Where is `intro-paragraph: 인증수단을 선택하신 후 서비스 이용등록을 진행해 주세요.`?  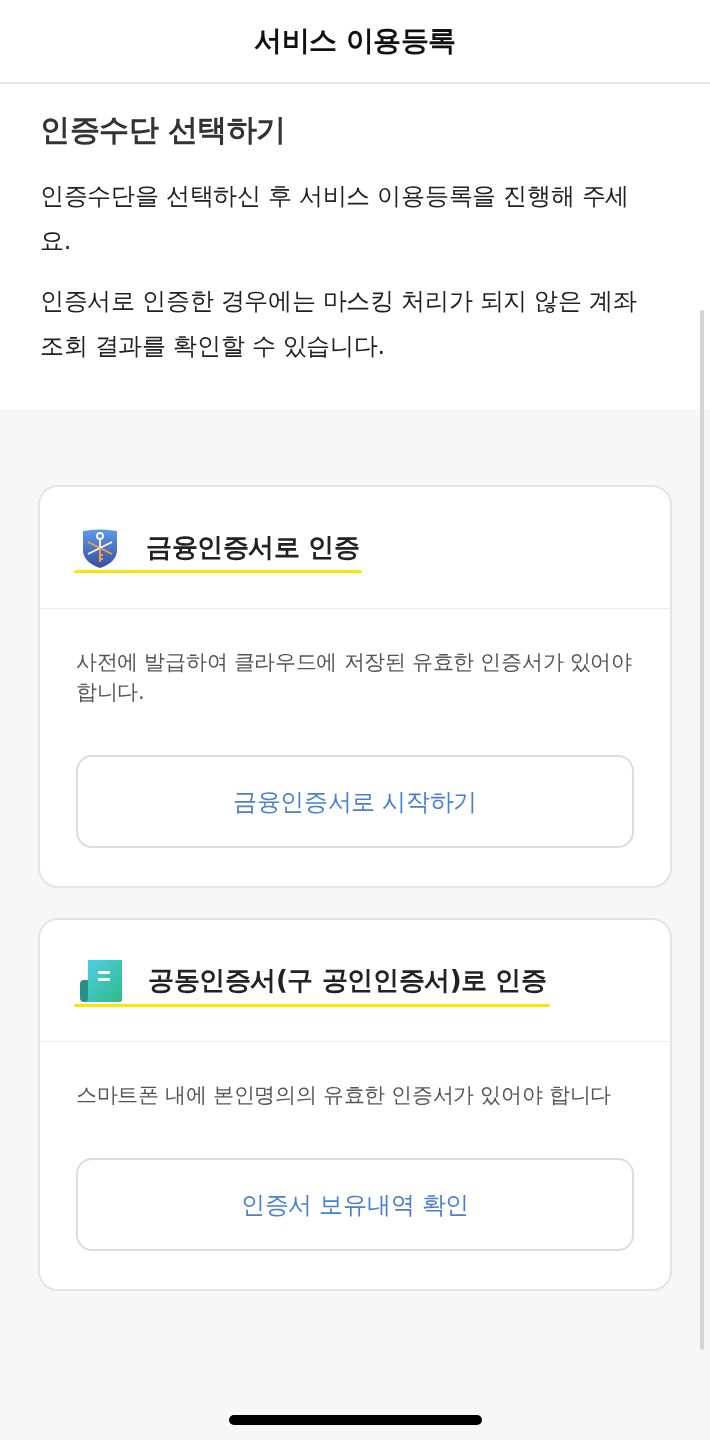
intro-paragraph: 인증수단을 선택하신 후 서비스 이용등록을 진행해 주세요. is located at coordinates (335, 219).